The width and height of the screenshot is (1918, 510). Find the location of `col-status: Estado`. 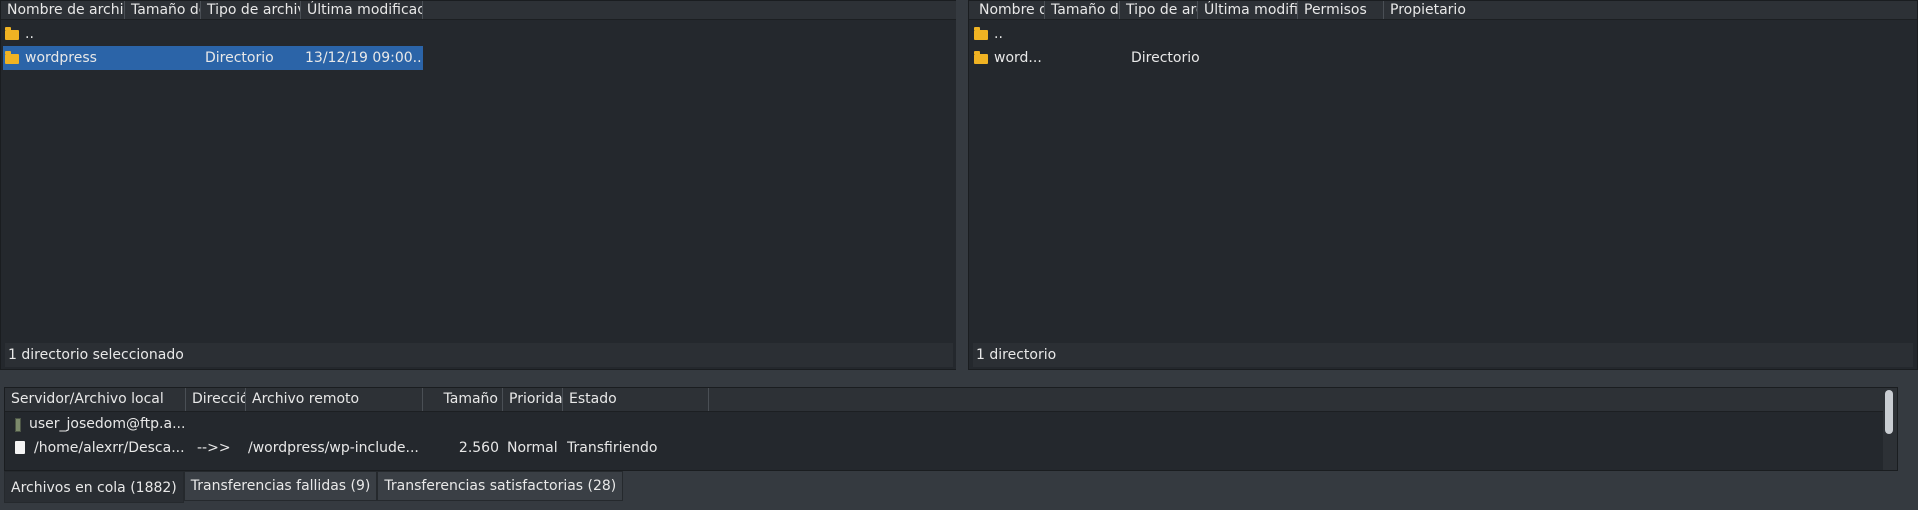

col-status: Estado is located at coordinates (636, 399).